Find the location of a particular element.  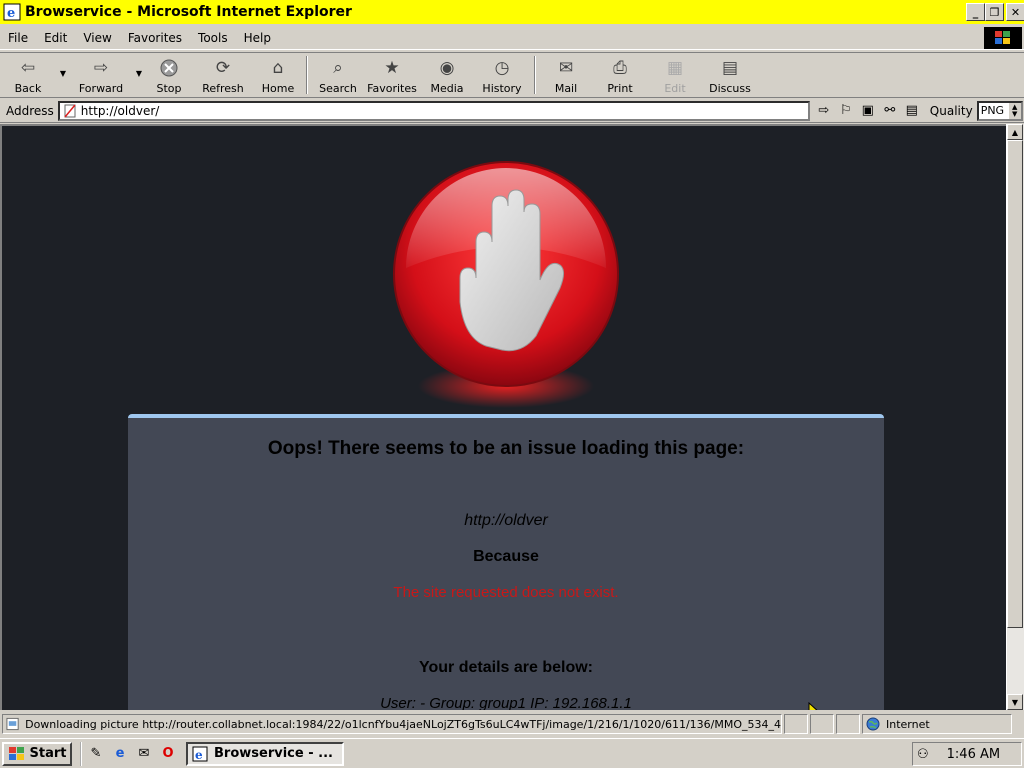

go-arrow-icon: ⇨ is located at coordinates (824, 111).